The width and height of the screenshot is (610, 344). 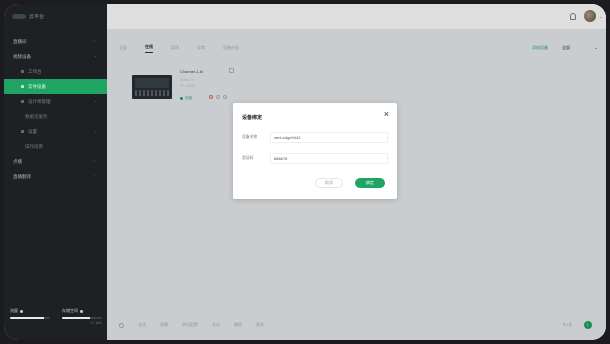 I want to click on sidebar-item-translate: 直播翻译 ›, so click(x=55, y=176).